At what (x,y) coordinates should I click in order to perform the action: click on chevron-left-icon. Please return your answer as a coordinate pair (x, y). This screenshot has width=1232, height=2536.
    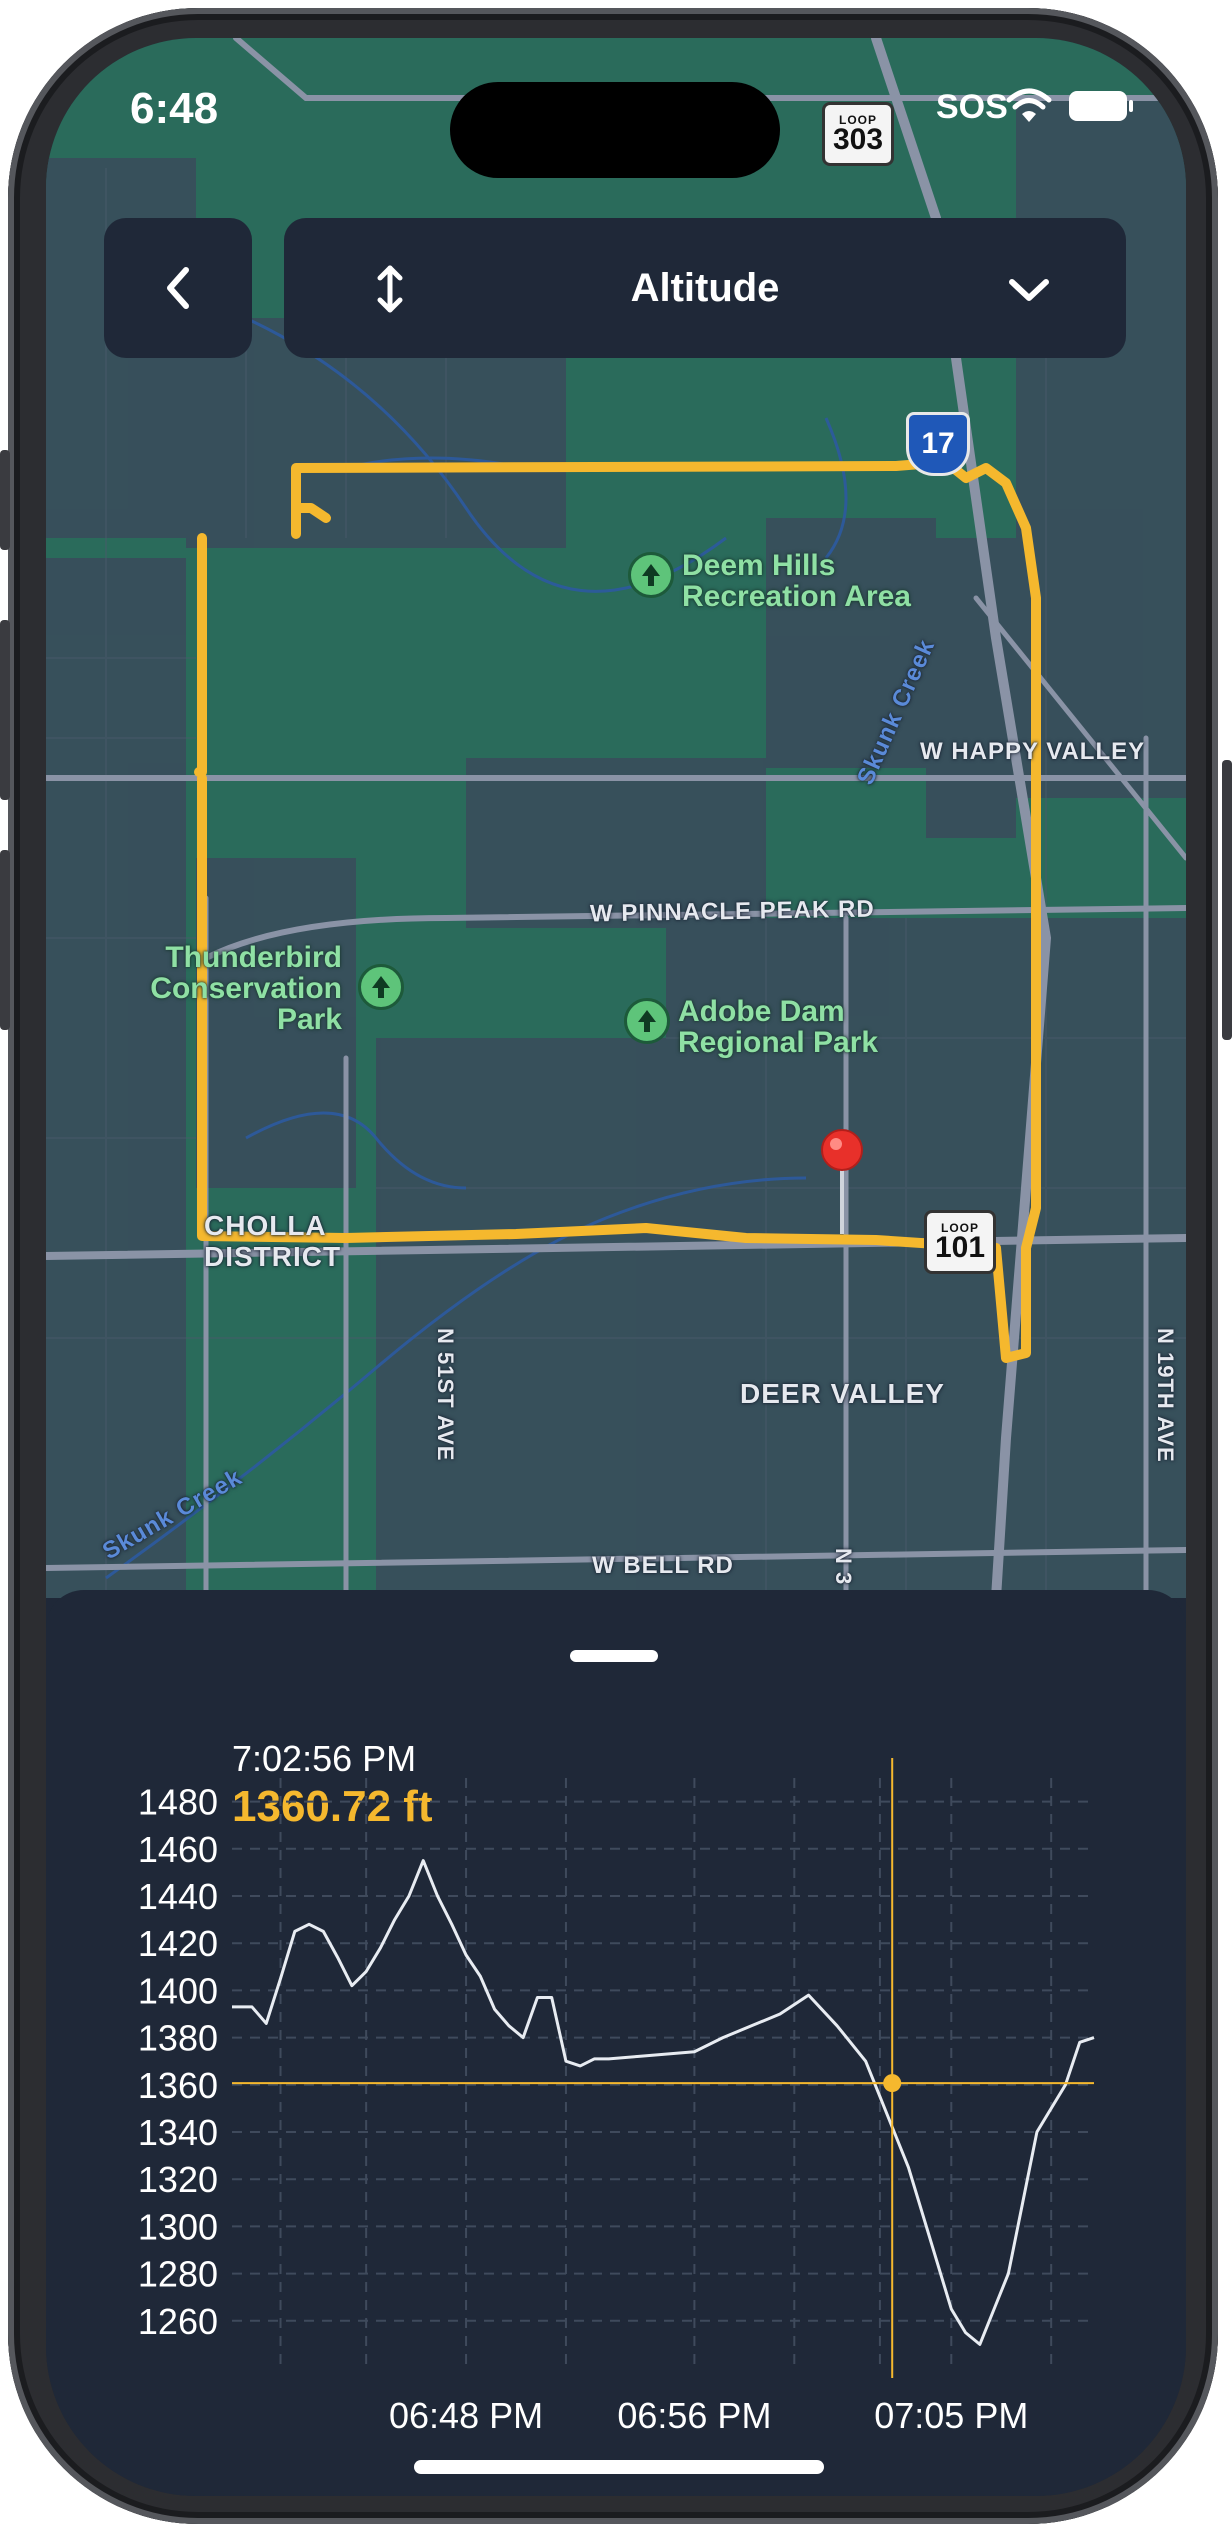
    Looking at the image, I should click on (178, 288).